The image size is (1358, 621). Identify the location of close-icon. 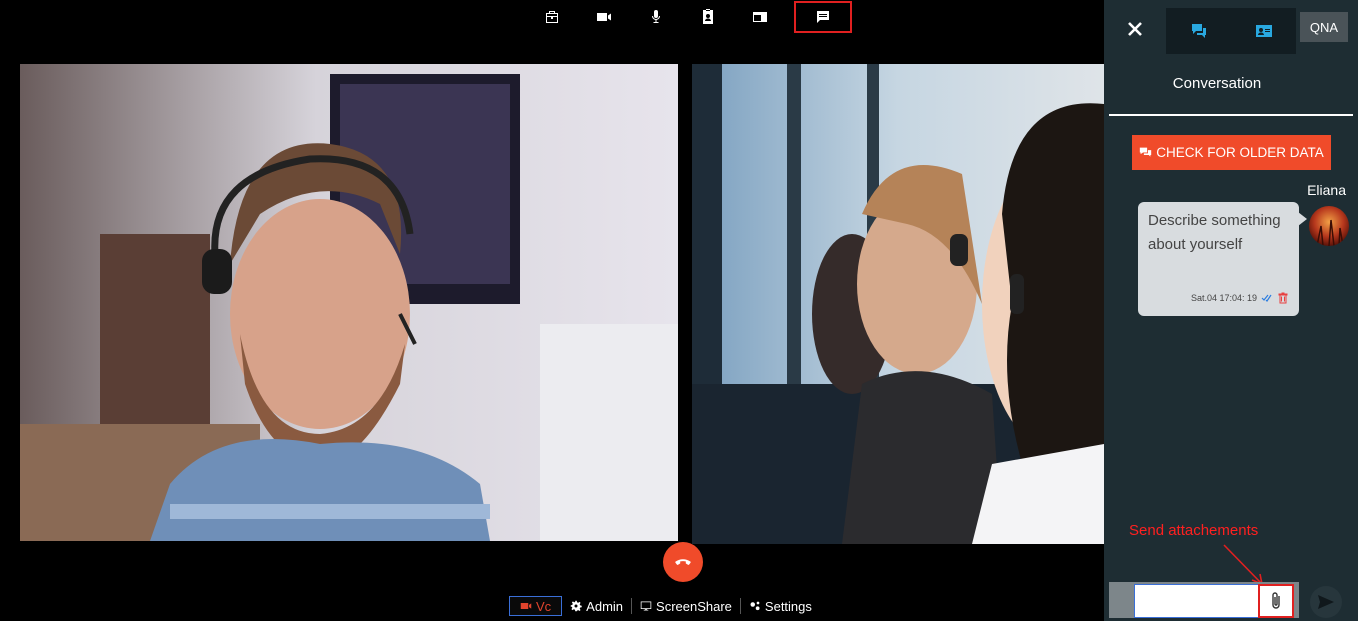
(1135, 29).